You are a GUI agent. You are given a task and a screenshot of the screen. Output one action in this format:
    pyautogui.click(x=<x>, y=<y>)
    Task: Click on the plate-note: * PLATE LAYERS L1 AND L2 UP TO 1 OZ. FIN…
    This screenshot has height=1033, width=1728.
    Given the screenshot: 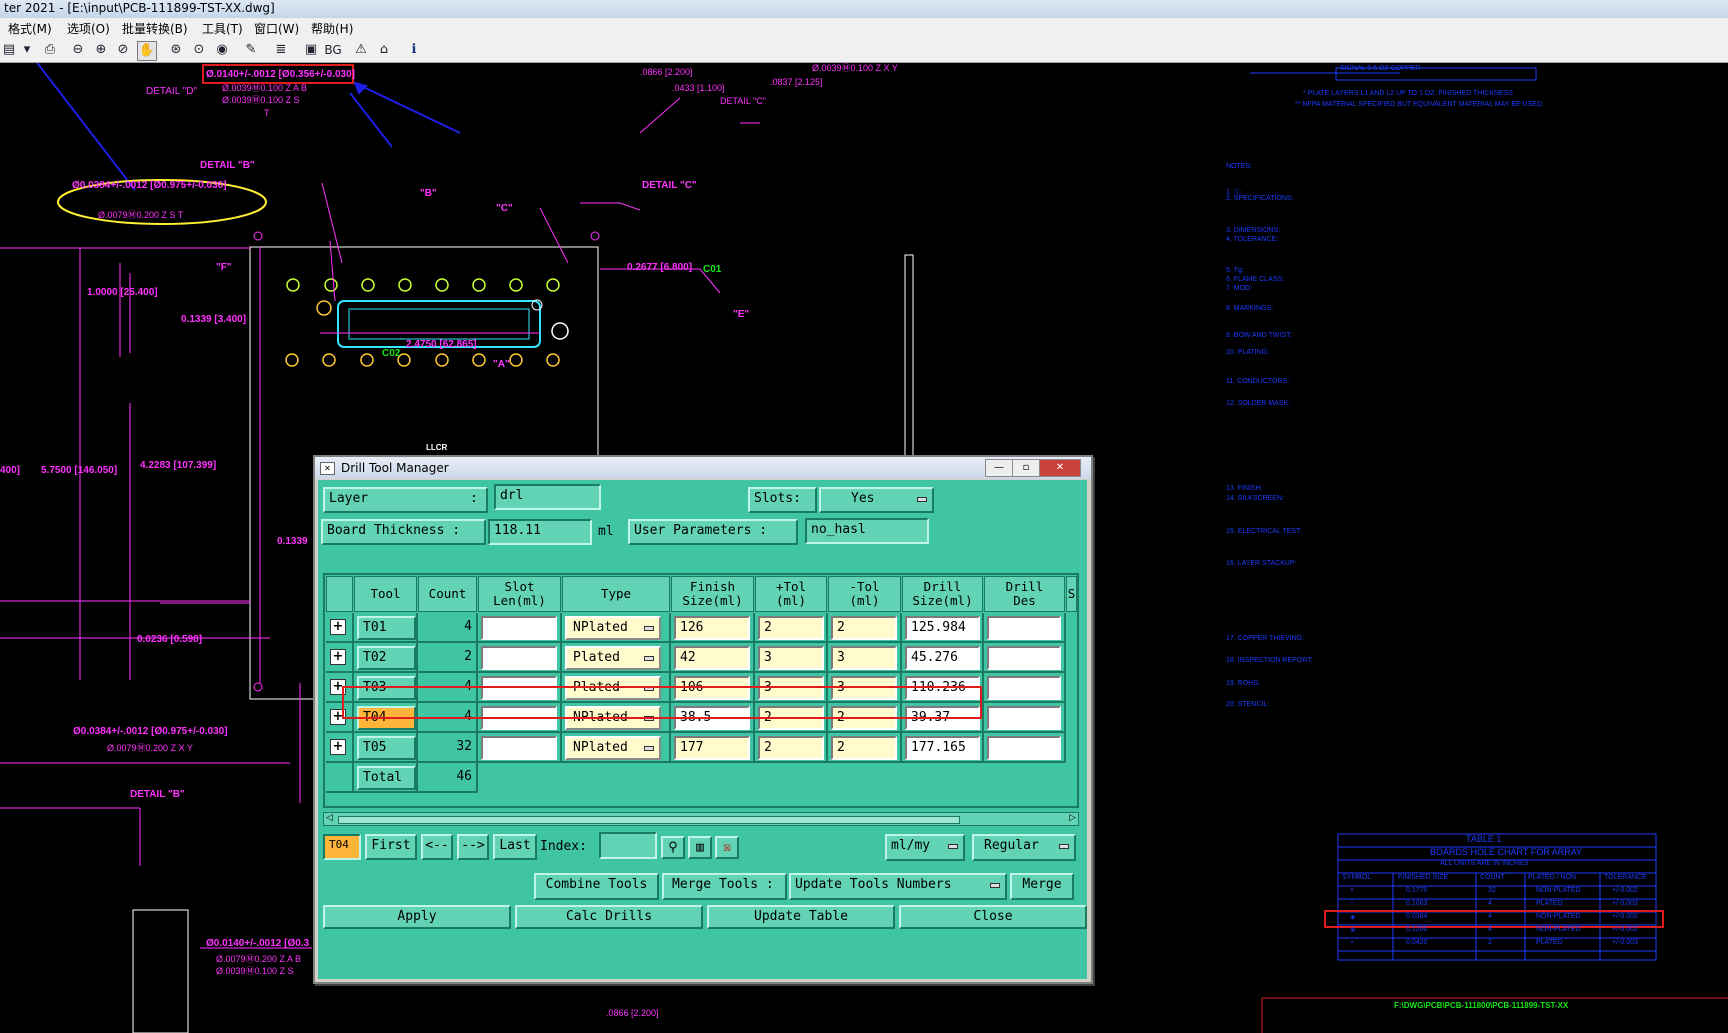 What is the action you would take?
    pyautogui.click(x=1408, y=93)
    